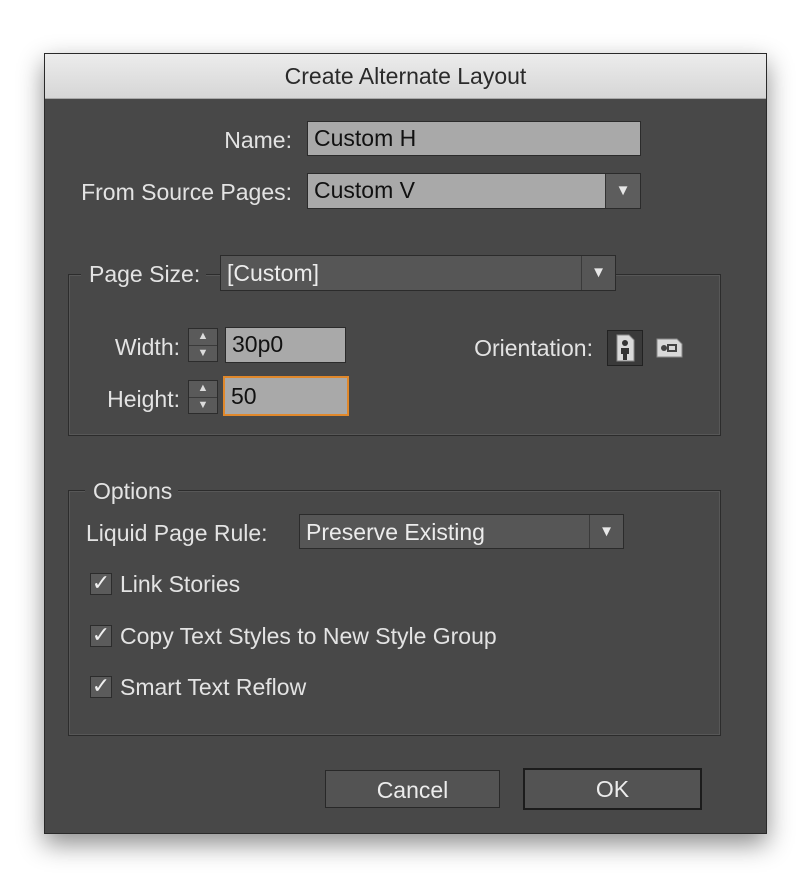 The height and width of the screenshot is (887, 812). I want to click on smart-text-reflow-checkbox: ✓, so click(101, 685).